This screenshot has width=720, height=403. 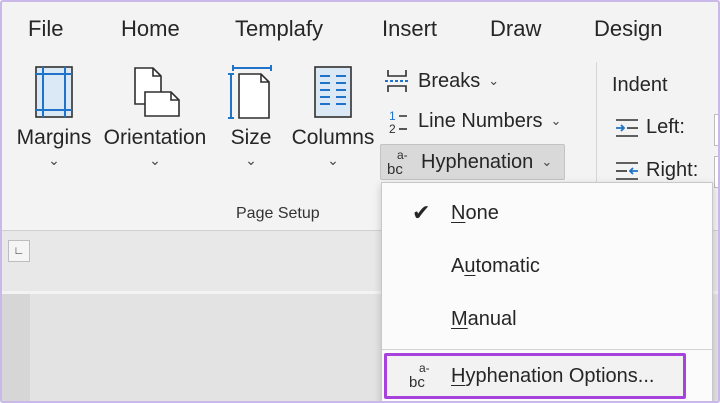 What do you see at coordinates (480, 120) in the screenshot?
I see `line-numbers-label: Line Numbers` at bounding box center [480, 120].